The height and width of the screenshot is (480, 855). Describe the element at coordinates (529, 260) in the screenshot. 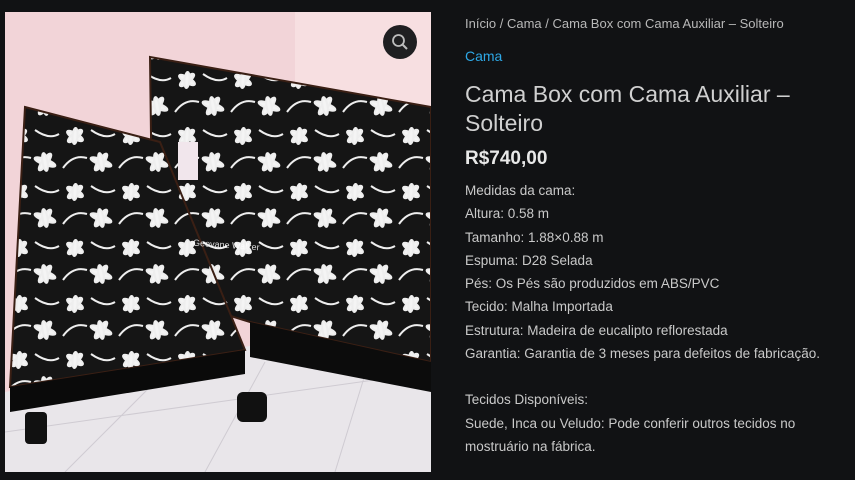

I see `spec-foam: Espuma: D28 Selada` at that location.